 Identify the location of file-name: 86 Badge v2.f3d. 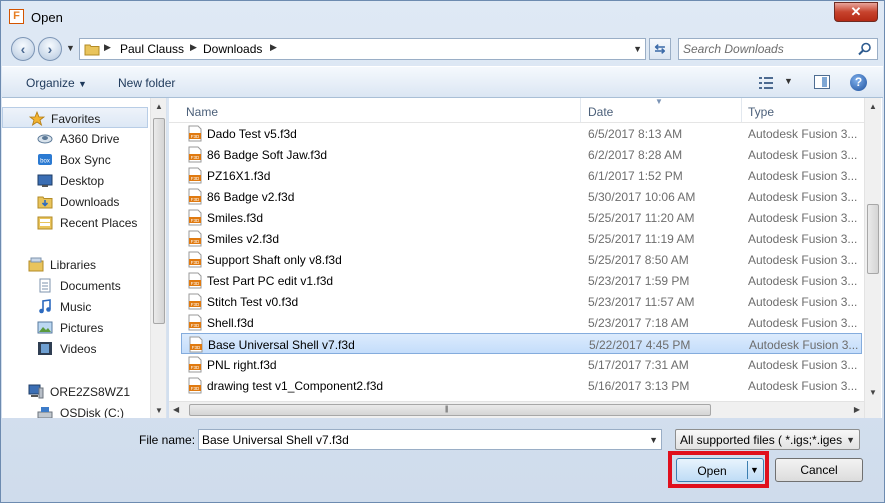
(251, 197).